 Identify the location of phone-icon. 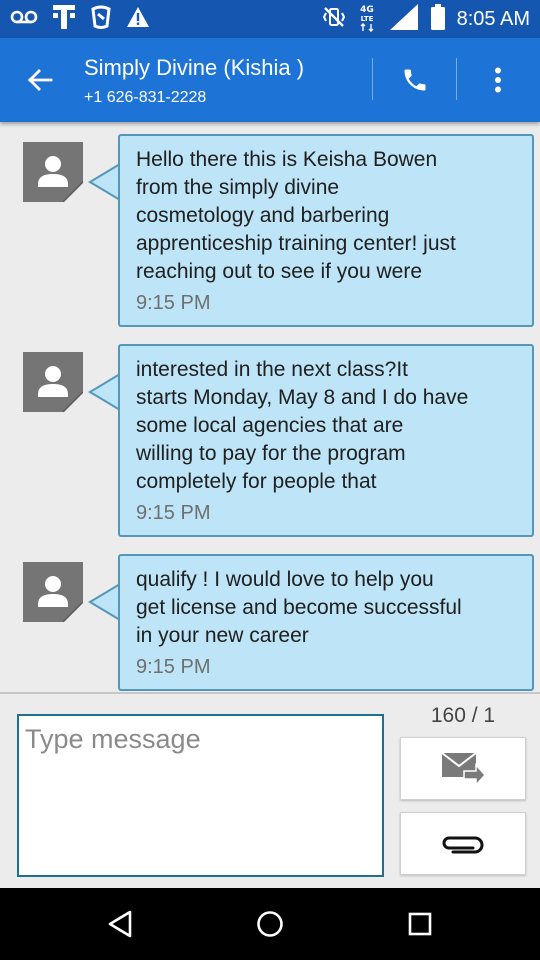
(415, 80).